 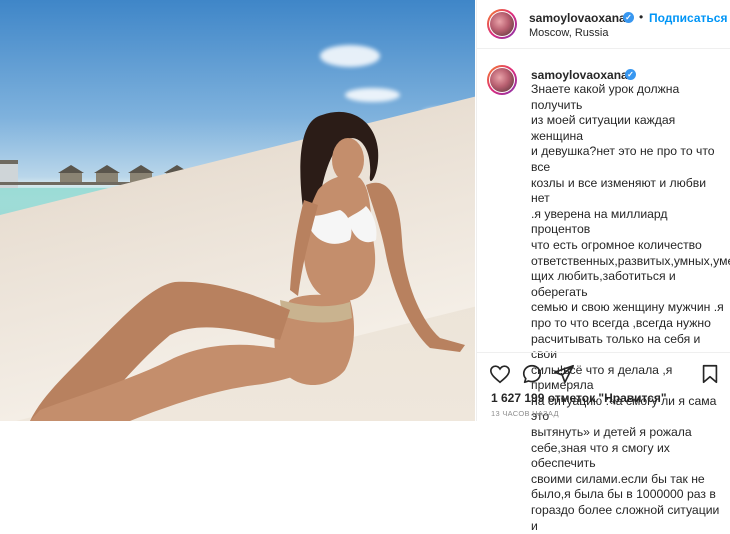 I want to click on post-timestamp: 13 ЧАСОВ НАЗАД, so click(x=525, y=413).